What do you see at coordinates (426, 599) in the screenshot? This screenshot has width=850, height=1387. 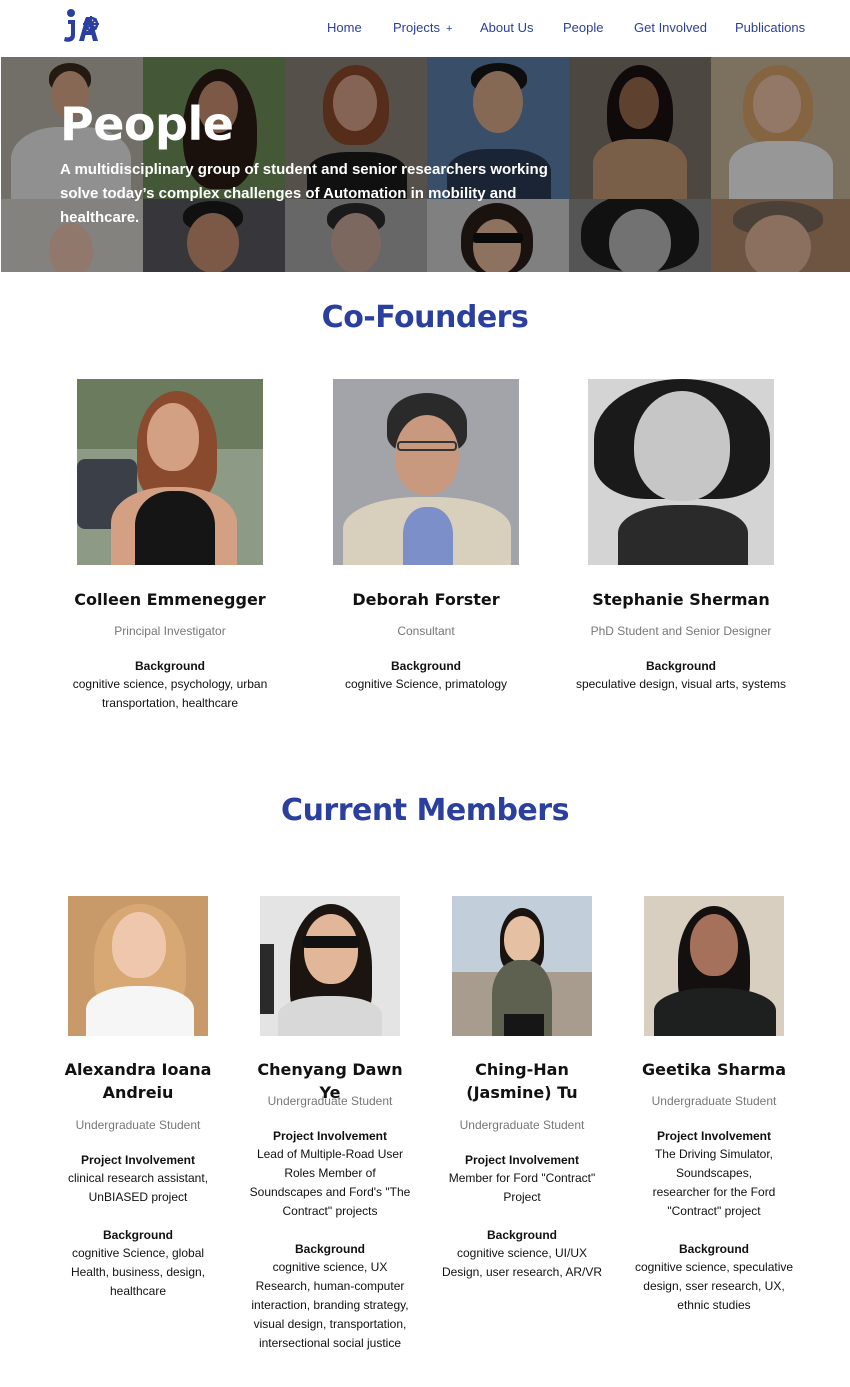 I see `person-name: Deborah Forster` at bounding box center [426, 599].